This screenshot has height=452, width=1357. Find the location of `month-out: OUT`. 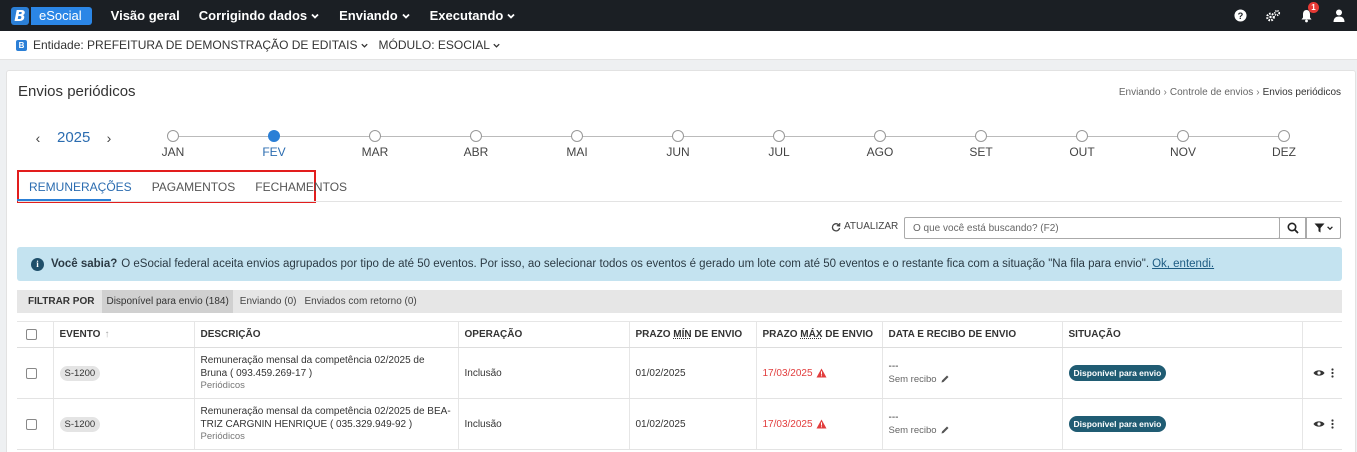

month-out: OUT is located at coordinates (1082, 144).